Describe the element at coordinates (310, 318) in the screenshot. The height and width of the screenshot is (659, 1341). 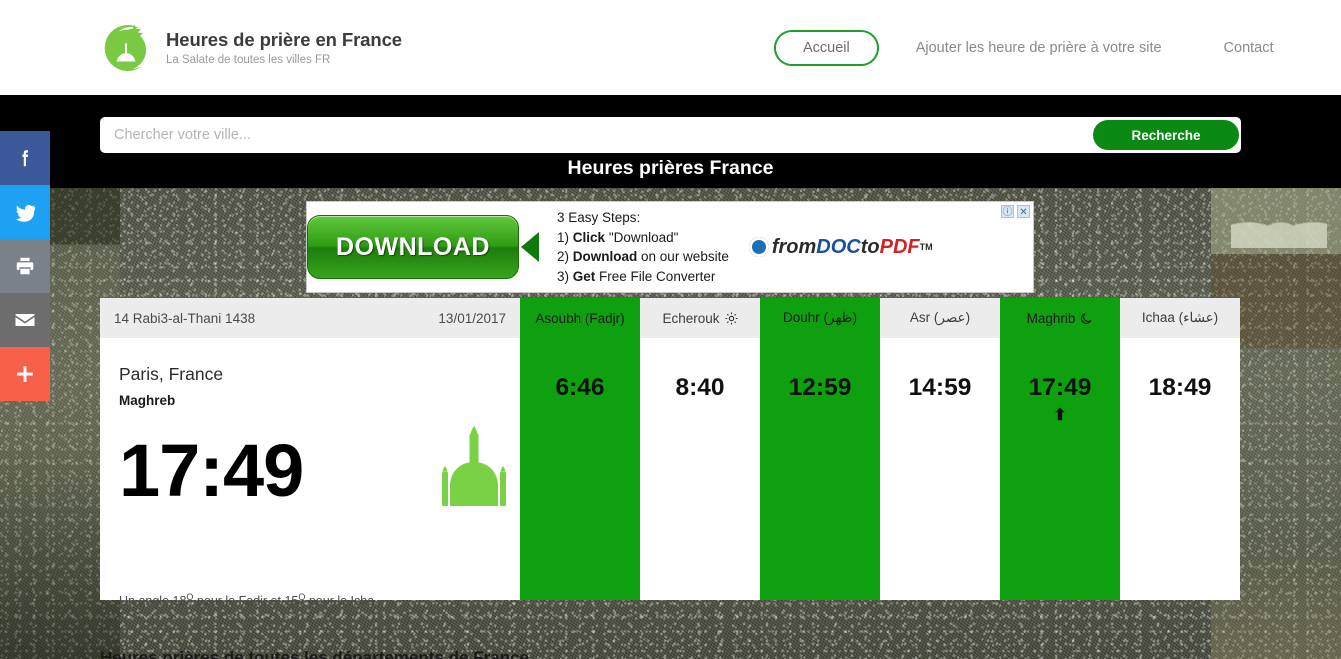
I see `date-header: 14 Rabi3-al-Thani 1438 13/01/2017` at that location.